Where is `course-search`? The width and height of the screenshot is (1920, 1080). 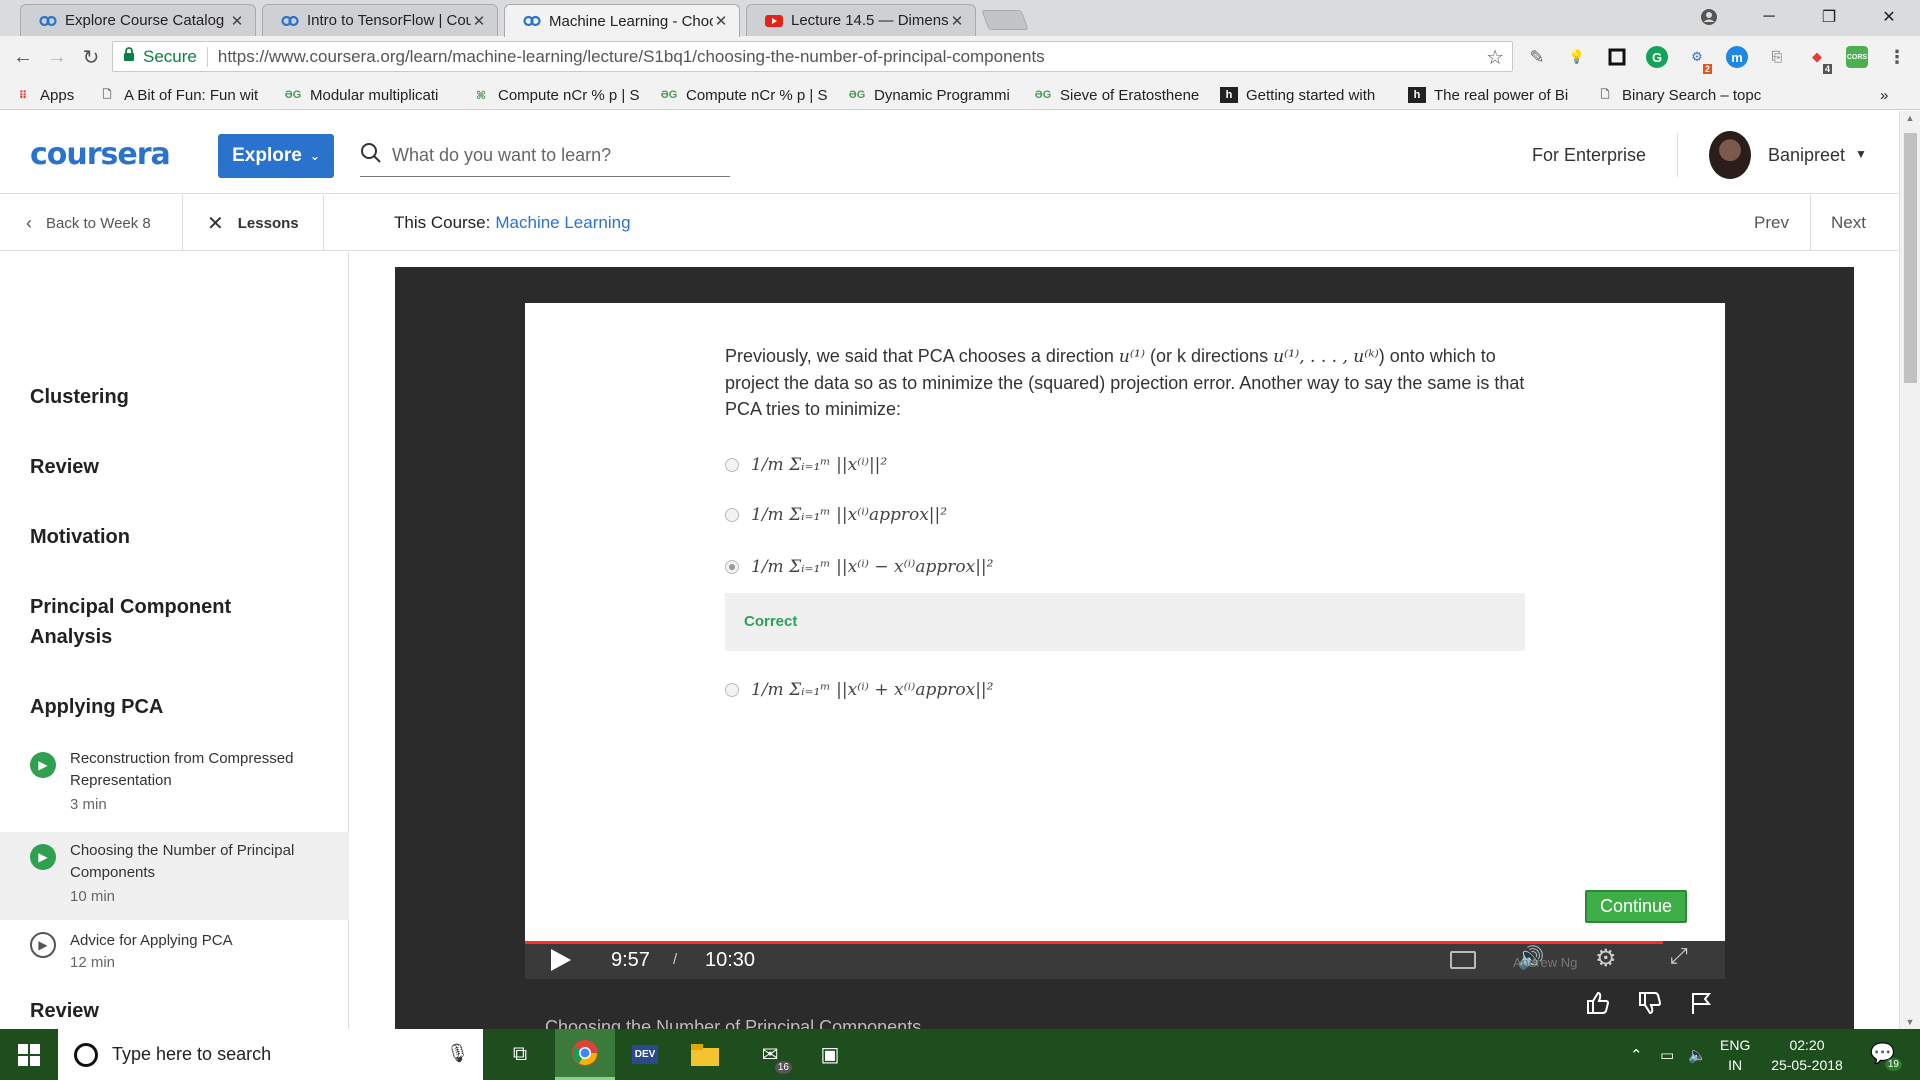
course-search is located at coordinates (545, 156).